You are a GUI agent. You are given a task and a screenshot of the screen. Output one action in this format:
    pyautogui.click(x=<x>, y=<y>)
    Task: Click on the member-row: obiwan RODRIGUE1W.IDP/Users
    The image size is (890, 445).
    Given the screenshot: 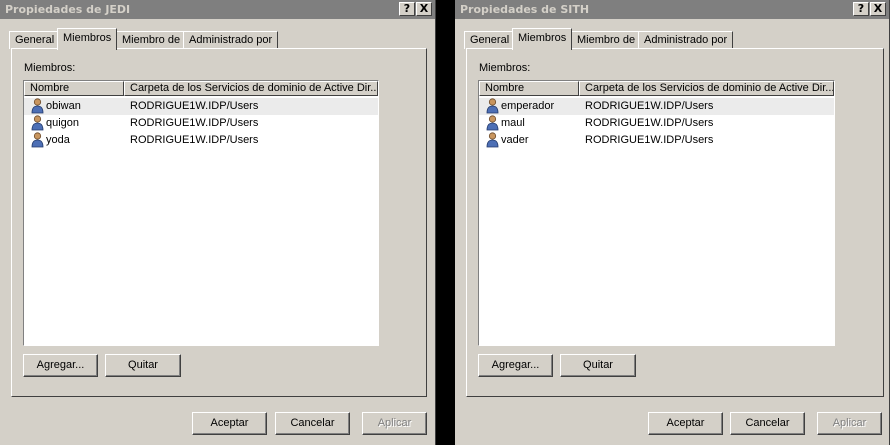 What is the action you would take?
    pyautogui.click(x=201, y=106)
    